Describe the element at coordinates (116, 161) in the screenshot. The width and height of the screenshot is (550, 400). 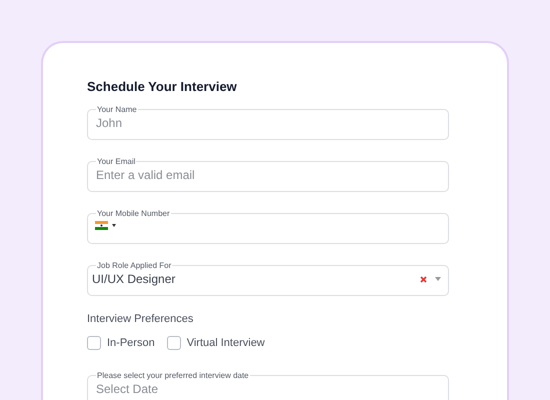
I see `field-label: Your Email` at that location.